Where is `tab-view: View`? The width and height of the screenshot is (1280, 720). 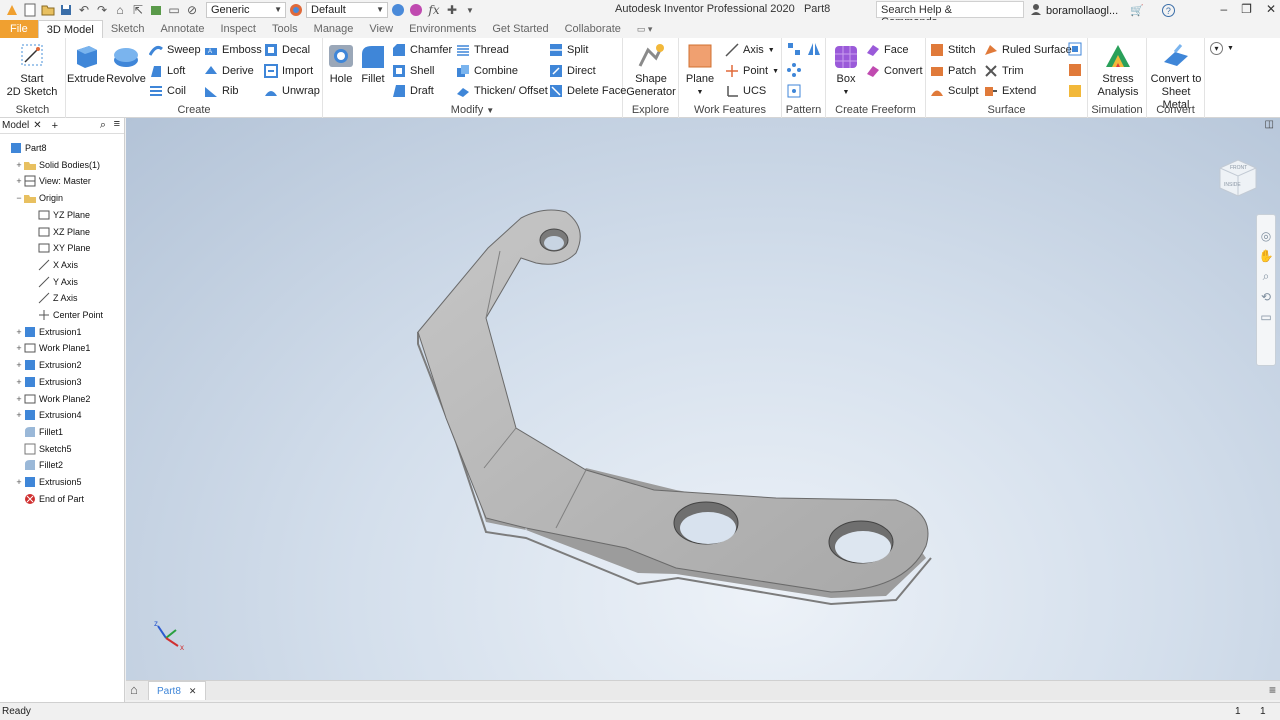 tab-view: View is located at coordinates (381, 29).